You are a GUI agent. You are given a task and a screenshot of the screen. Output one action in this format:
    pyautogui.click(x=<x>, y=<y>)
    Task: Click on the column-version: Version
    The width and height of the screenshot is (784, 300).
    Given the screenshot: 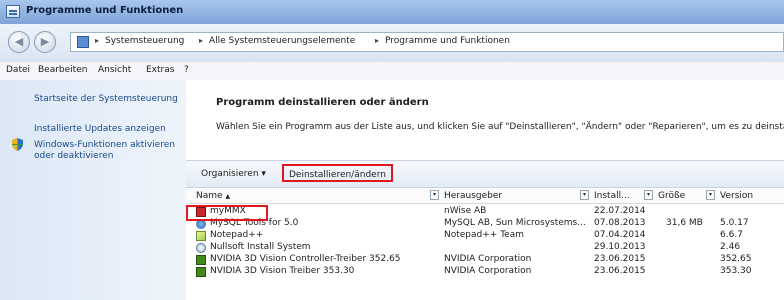 What is the action you would take?
    pyautogui.click(x=736, y=196)
    